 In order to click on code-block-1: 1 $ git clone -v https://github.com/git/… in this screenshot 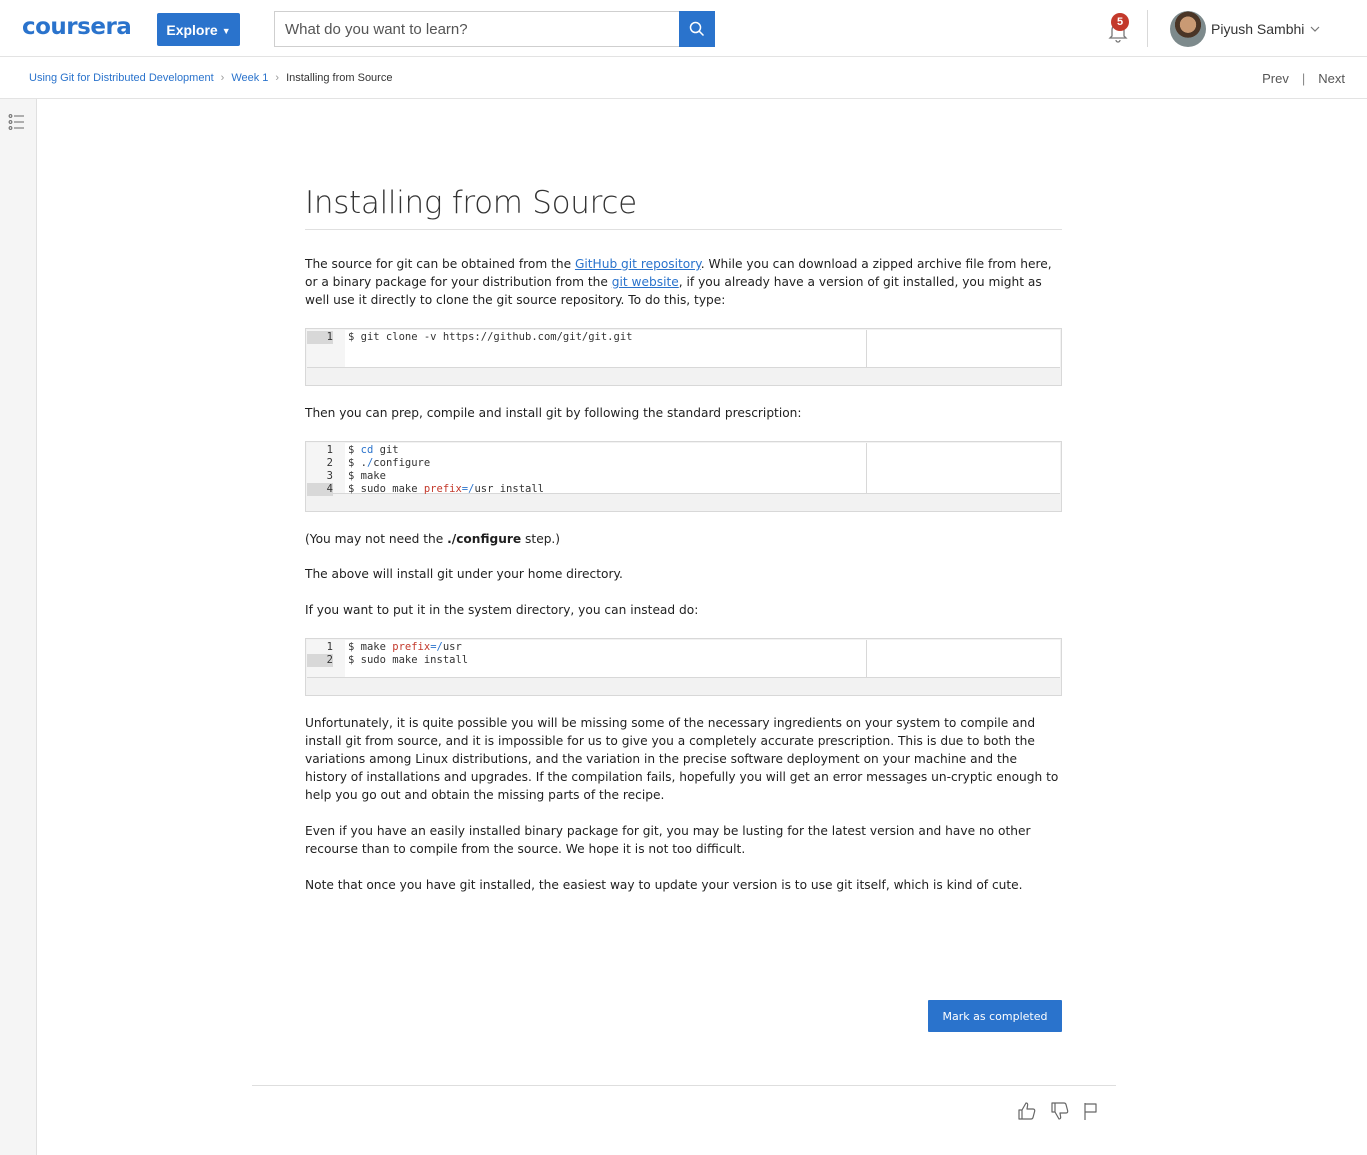, I will do `click(683, 357)`.